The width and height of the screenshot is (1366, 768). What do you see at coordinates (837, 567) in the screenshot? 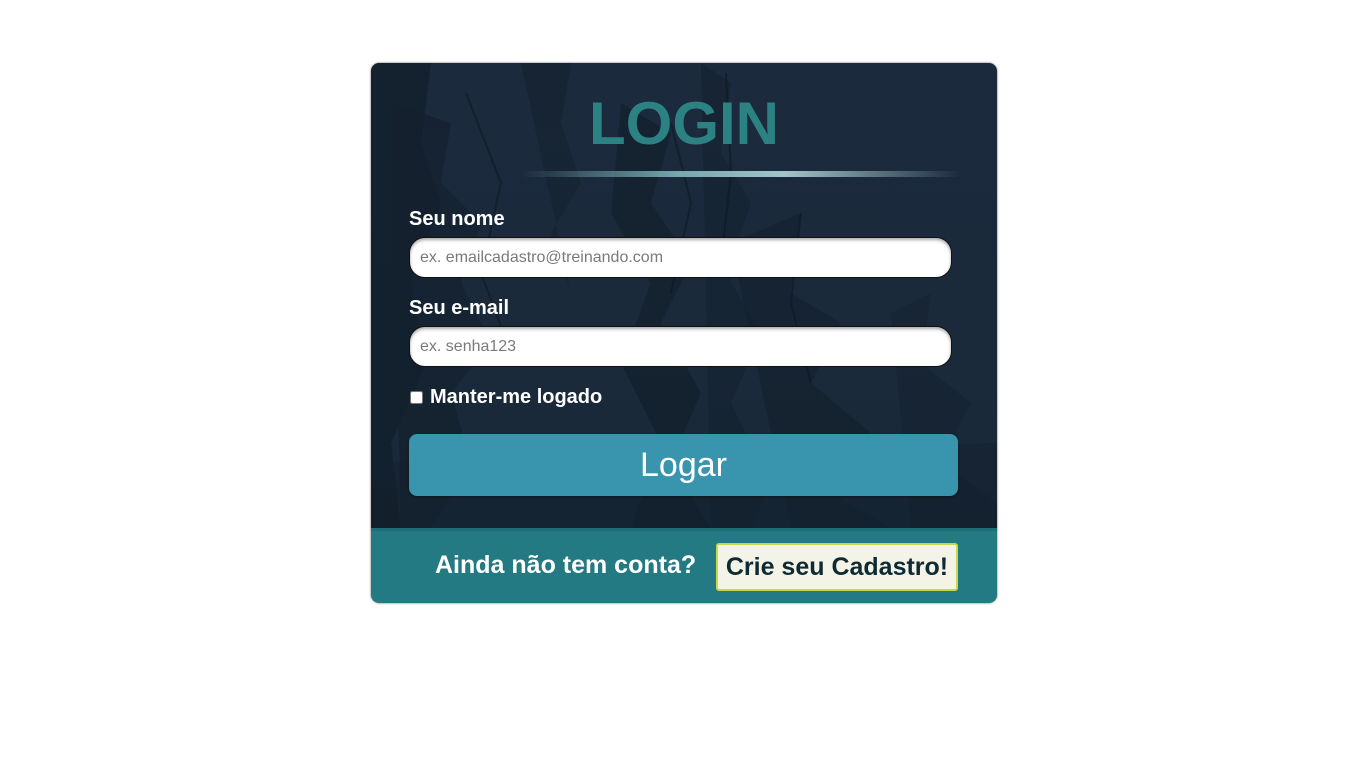
I see `signup-button: Crie seu Cadastro!` at bounding box center [837, 567].